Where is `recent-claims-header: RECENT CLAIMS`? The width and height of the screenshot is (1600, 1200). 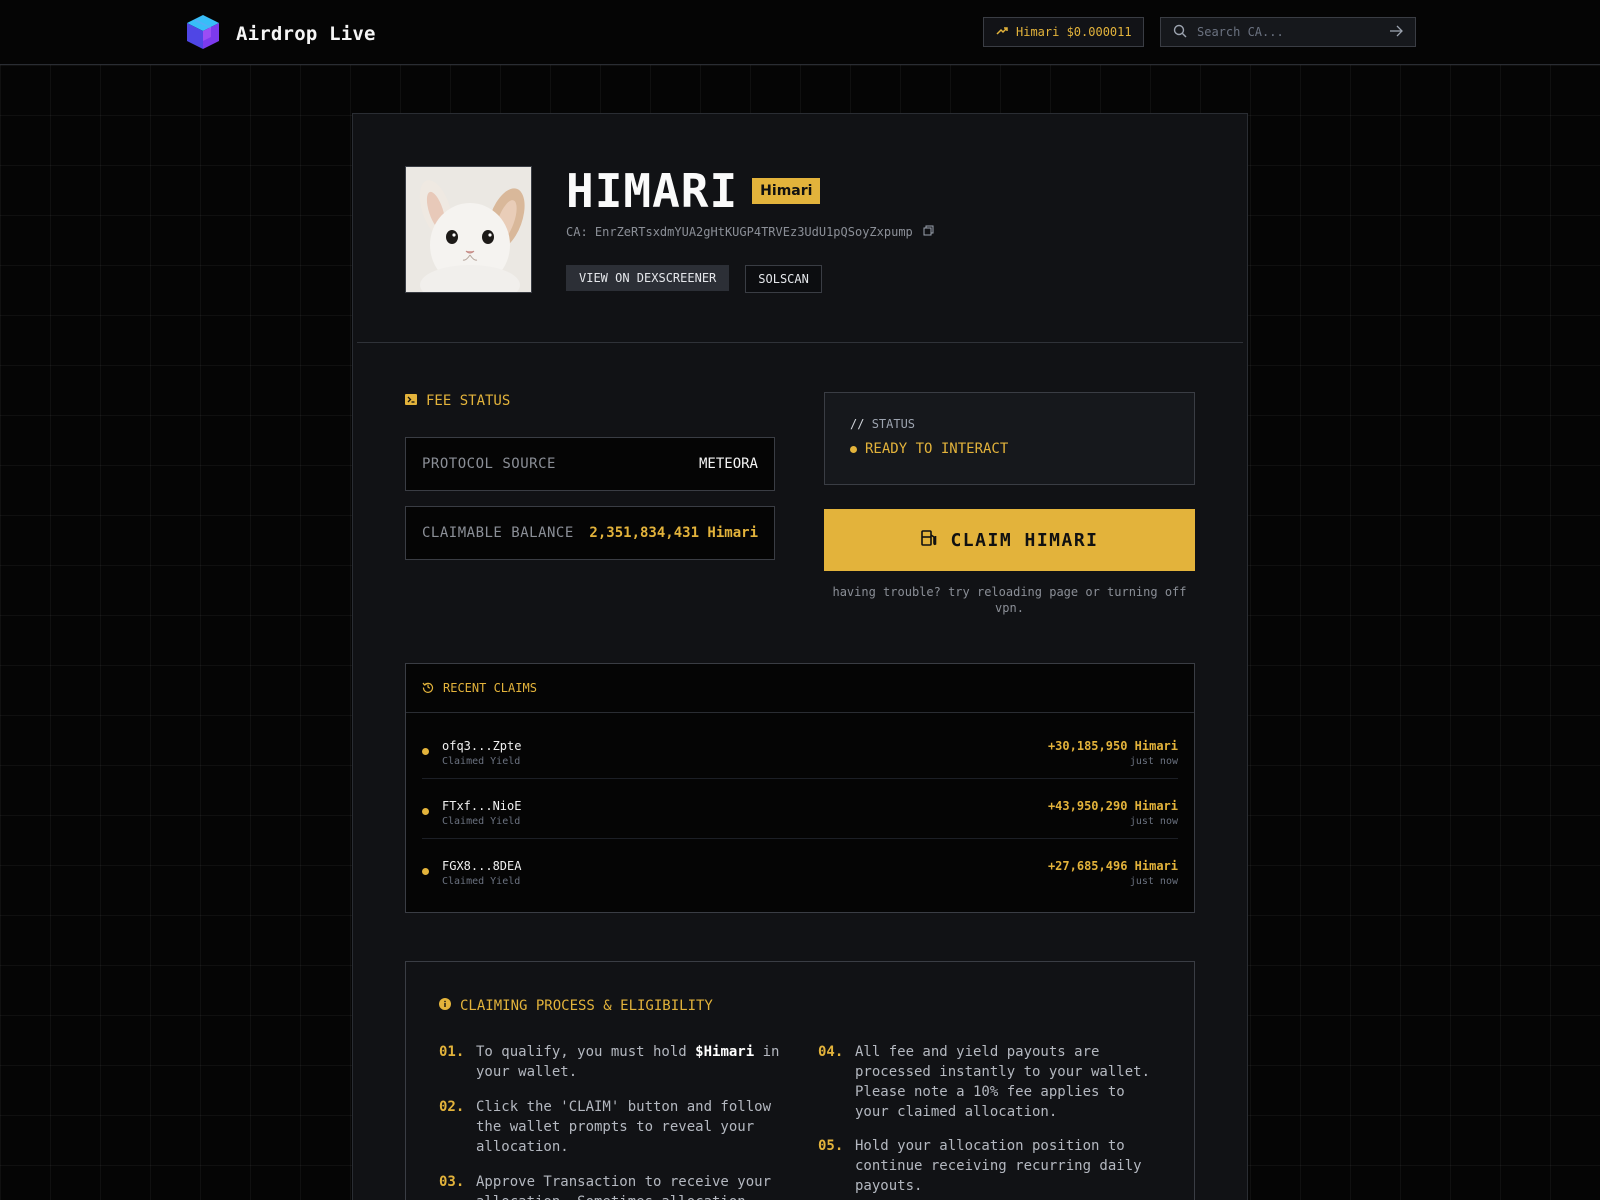 recent-claims-header: RECENT CLAIMS is located at coordinates (800, 688).